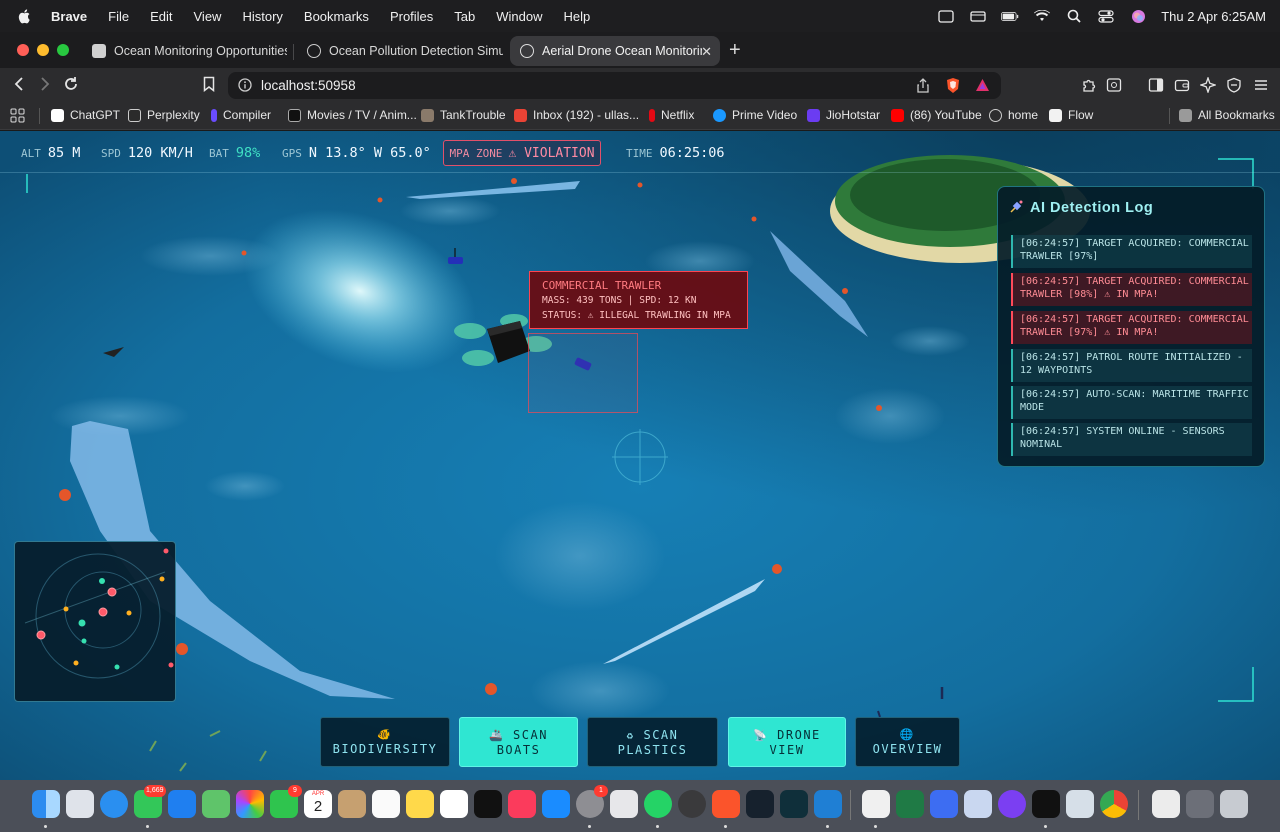  What do you see at coordinates (1138, 16) in the screenshot?
I see `siri-icon` at bounding box center [1138, 16].